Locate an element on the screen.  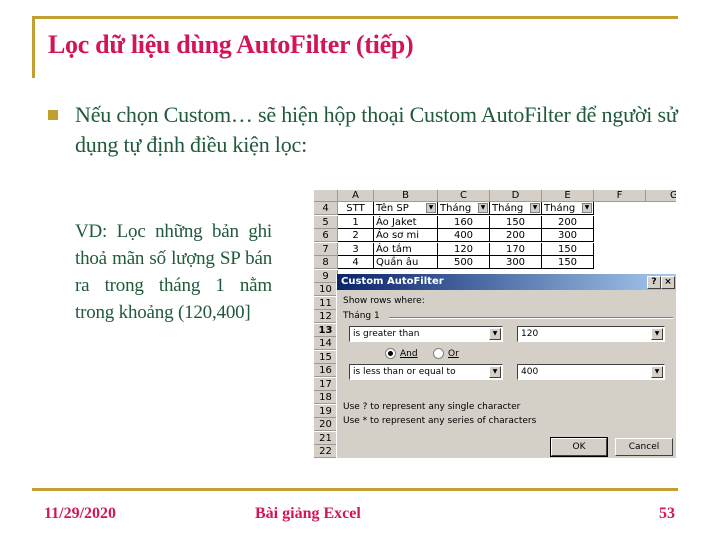
value1-combo: 120 ▼ is located at coordinates (591, 334).